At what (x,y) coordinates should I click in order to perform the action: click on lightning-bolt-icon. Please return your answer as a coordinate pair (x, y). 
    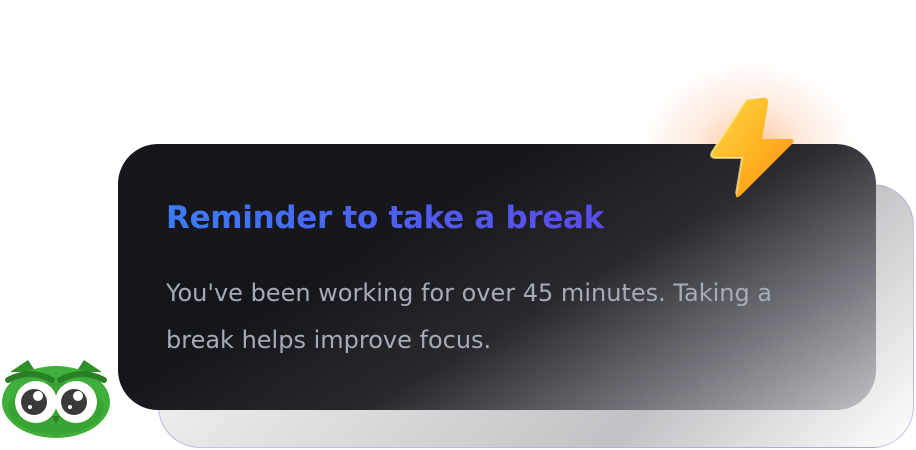
    Looking at the image, I should click on (751, 148).